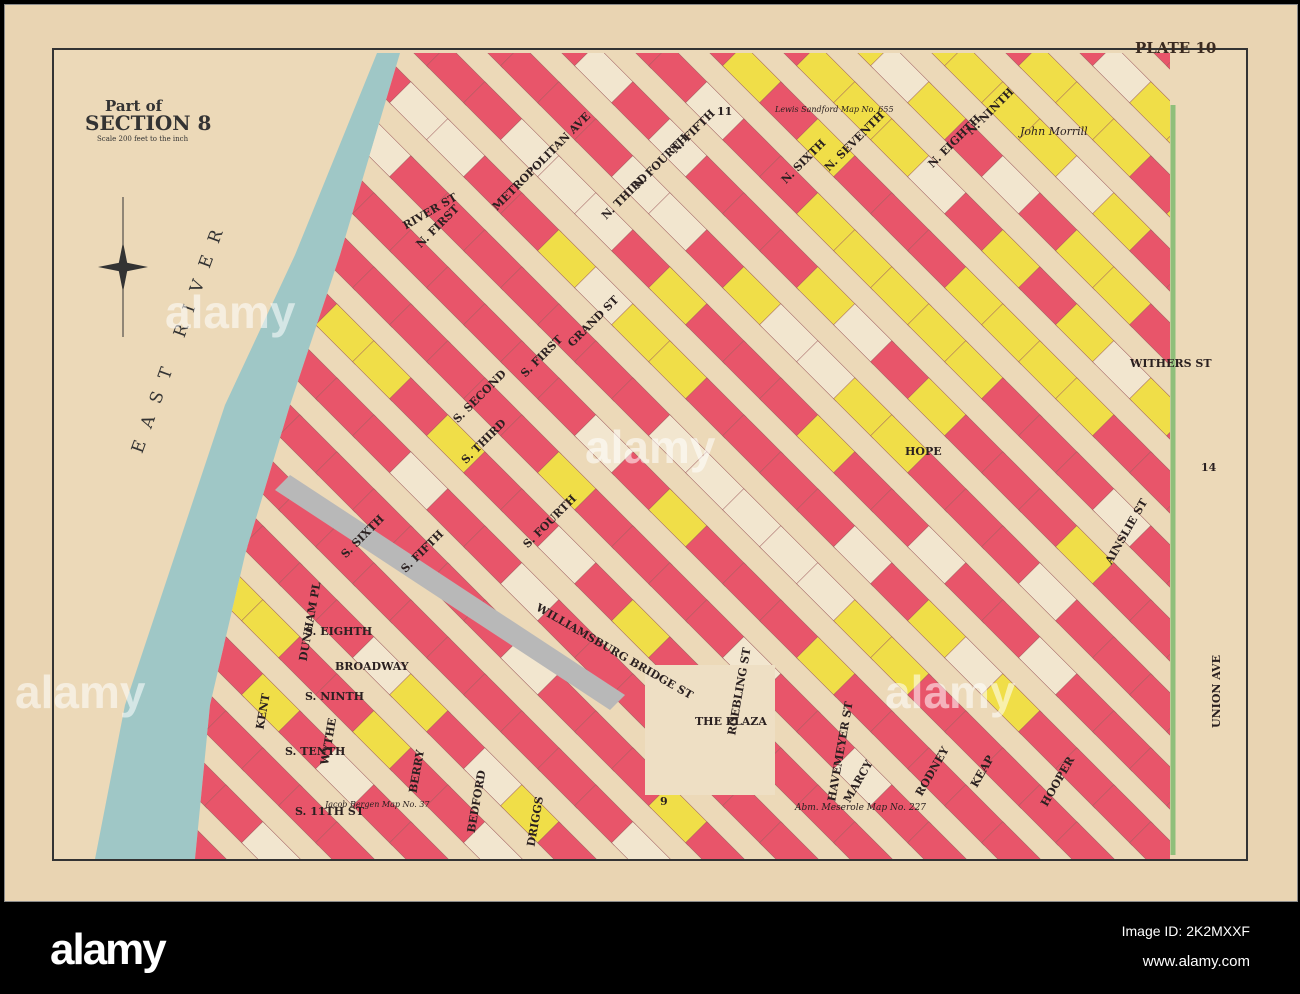 The width and height of the screenshot is (1300, 994). I want to click on street-label: S. NINTH, so click(335, 696).